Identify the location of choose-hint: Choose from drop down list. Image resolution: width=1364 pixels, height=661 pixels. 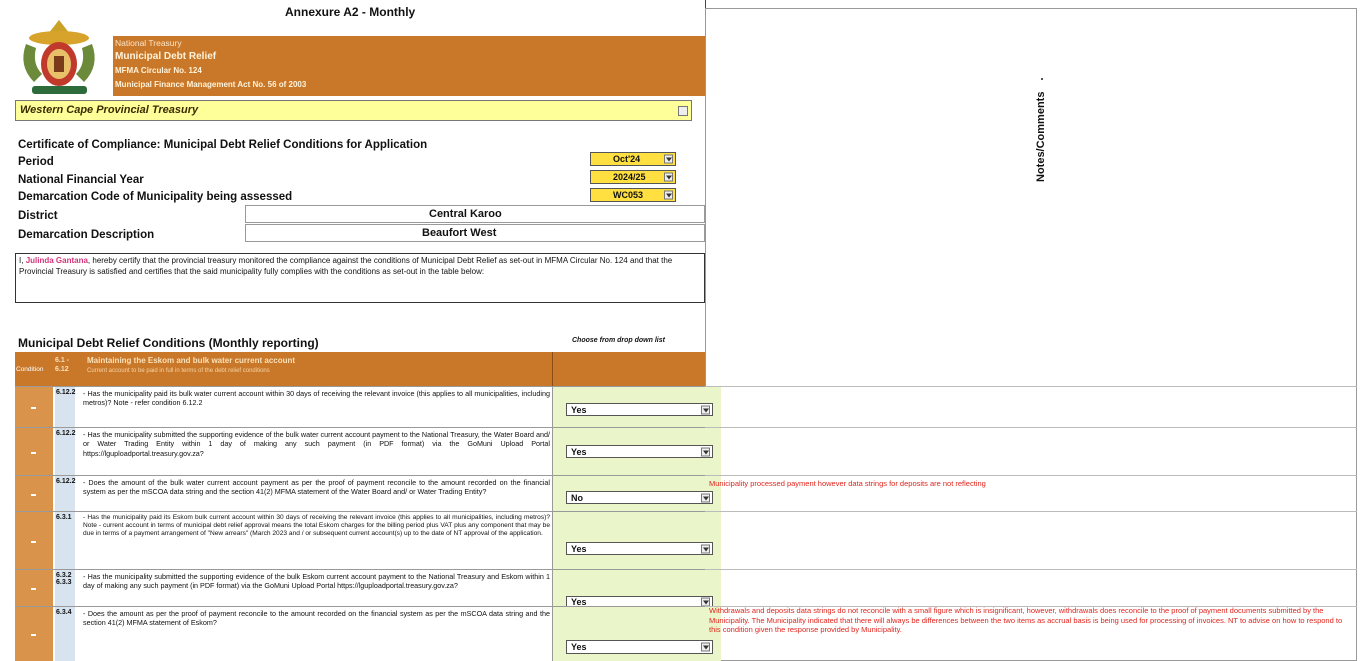
(618, 340).